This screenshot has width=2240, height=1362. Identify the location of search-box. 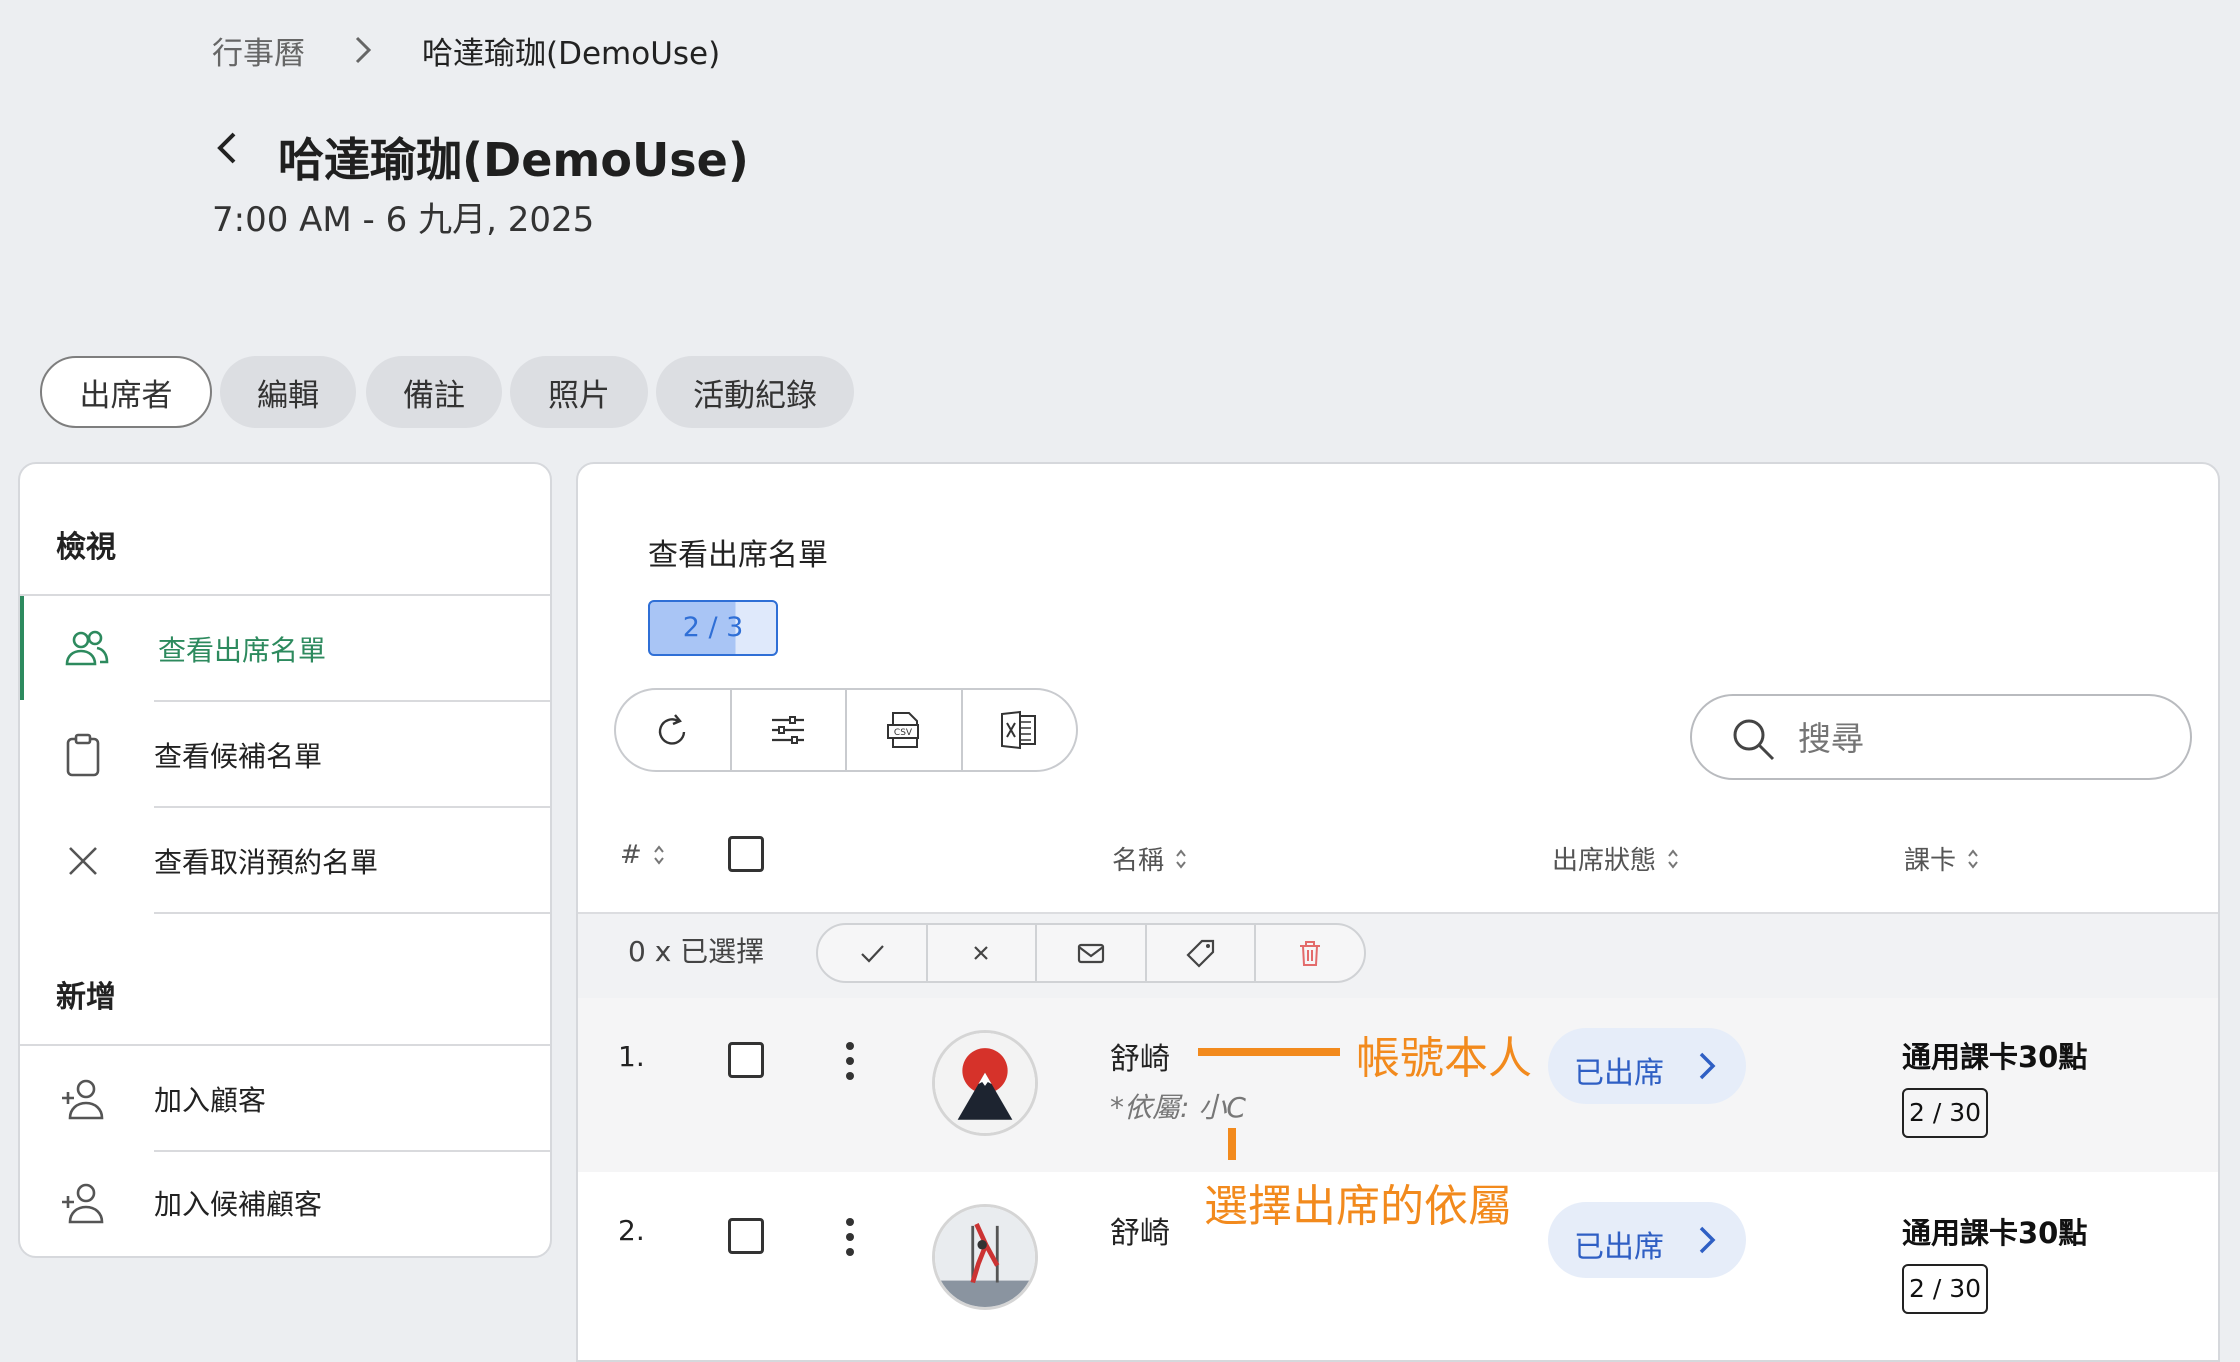
(1941, 737).